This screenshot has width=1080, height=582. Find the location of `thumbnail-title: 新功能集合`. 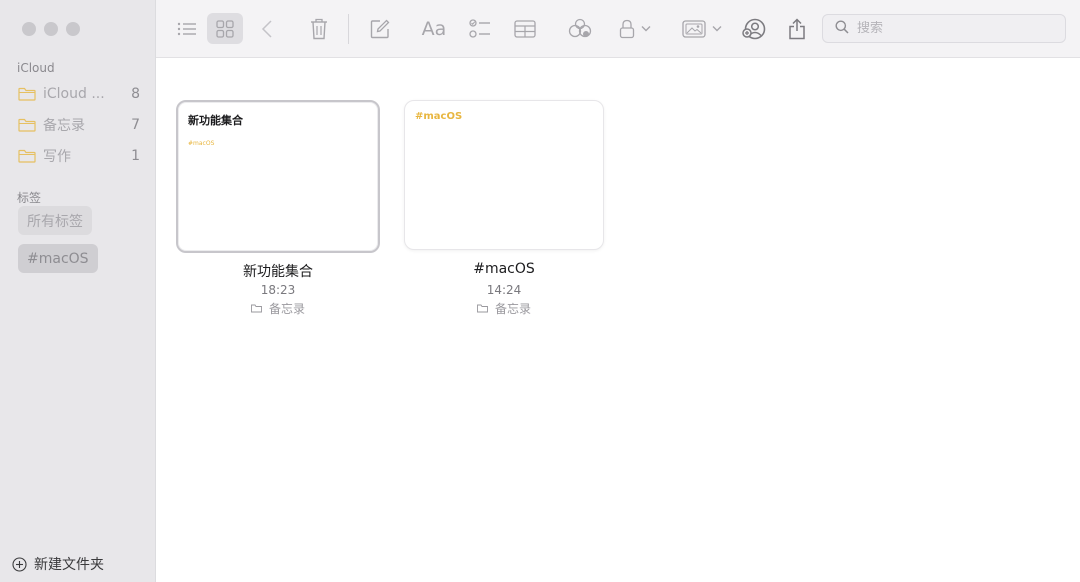

thumbnail-title: 新功能集合 is located at coordinates (215, 120).